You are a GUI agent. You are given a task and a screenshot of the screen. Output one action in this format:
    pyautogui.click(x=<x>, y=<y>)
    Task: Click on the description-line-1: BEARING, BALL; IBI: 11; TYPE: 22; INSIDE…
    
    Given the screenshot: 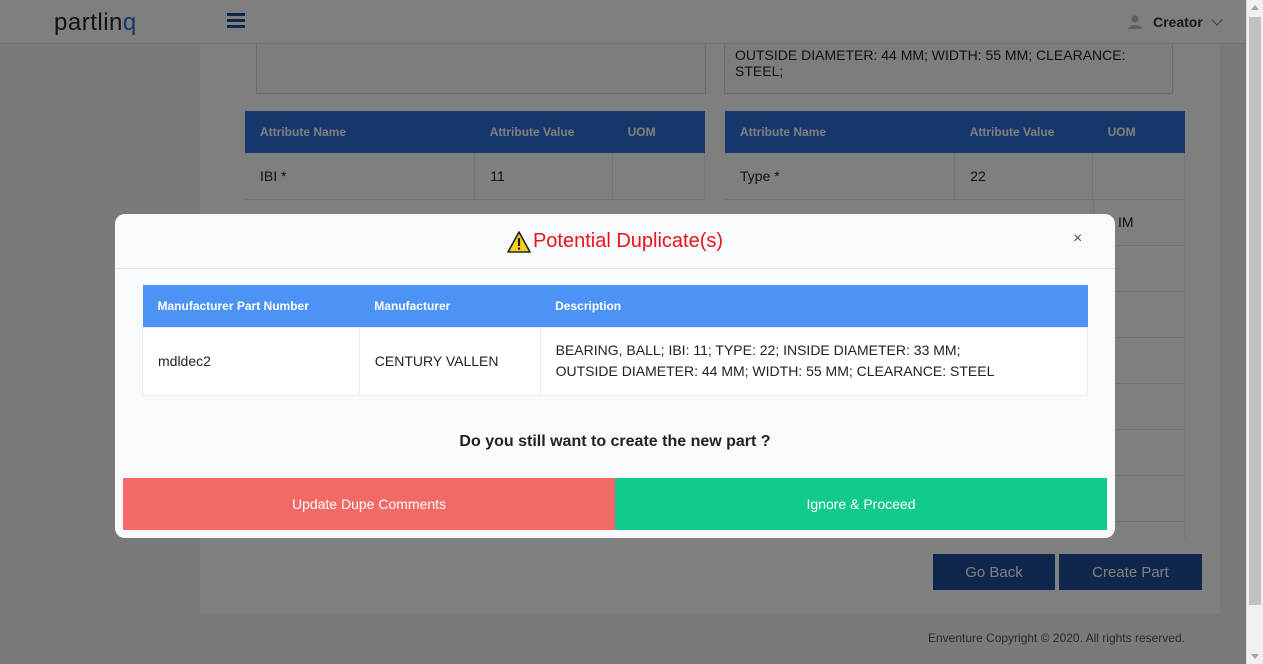 What is the action you would take?
    pyautogui.click(x=758, y=350)
    